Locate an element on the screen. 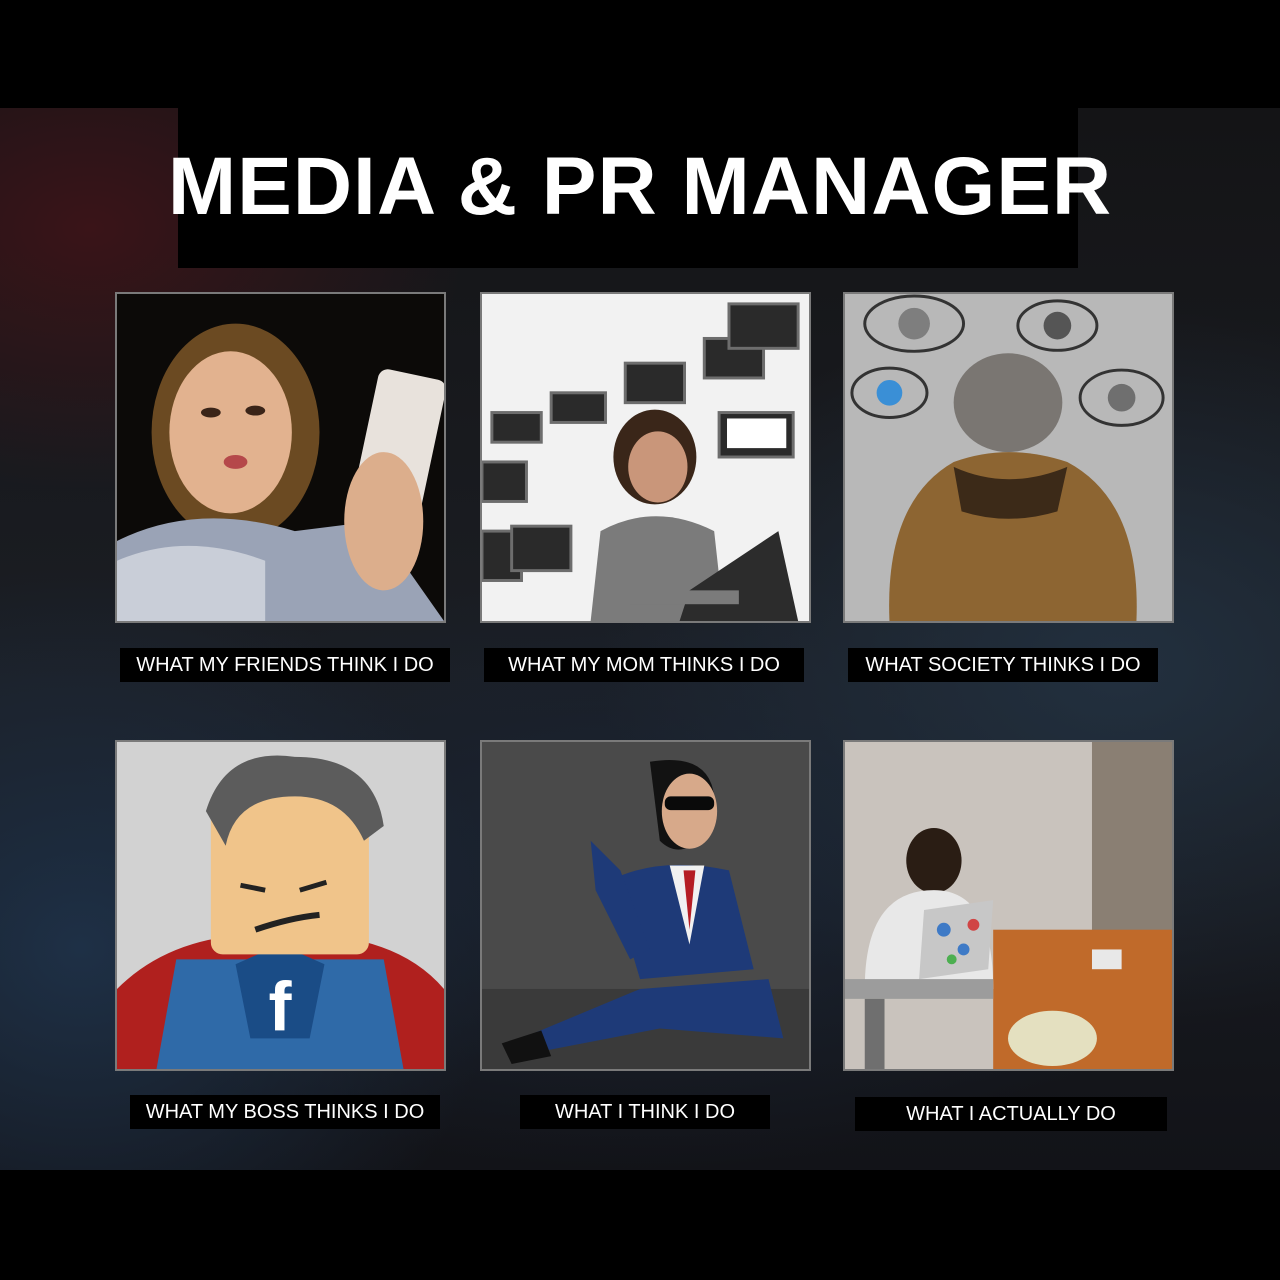 The width and height of the screenshot is (1280, 1280). caption-boss: WHAT MY BOSS THINKS I DO is located at coordinates (285, 1112).